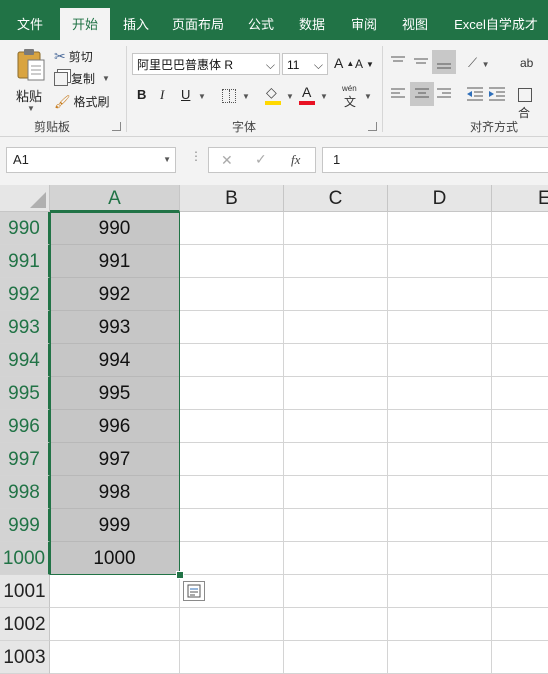  Describe the element at coordinates (232, 198) in the screenshot. I see `column-header-b: B` at that location.